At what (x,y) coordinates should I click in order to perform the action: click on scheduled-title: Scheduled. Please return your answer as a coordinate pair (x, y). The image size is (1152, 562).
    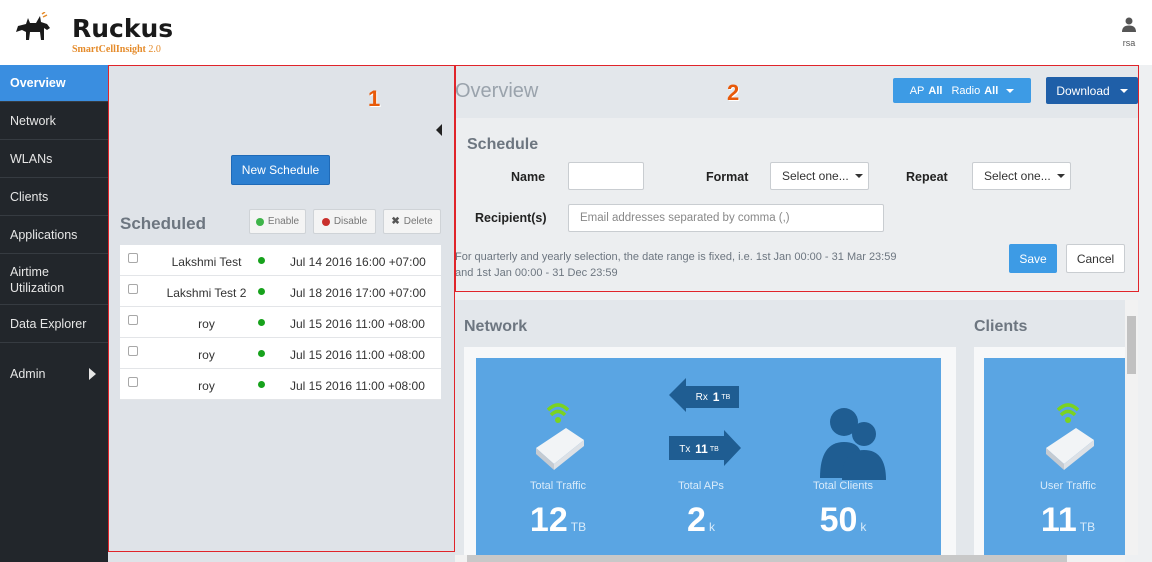
    Looking at the image, I should click on (163, 223).